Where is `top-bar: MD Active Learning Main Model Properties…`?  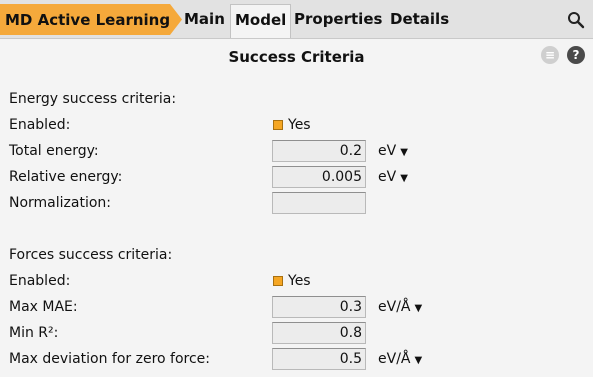
top-bar: MD Active Learning Main Model Properties… is located at coordinates (296, 19).